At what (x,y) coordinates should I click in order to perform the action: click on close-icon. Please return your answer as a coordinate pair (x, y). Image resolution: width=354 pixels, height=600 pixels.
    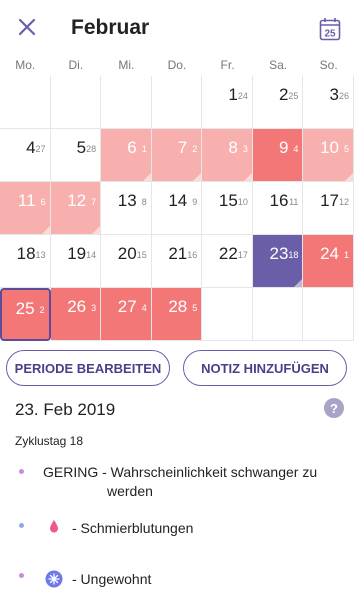
    Looking at the image, I should click on (27, 27).